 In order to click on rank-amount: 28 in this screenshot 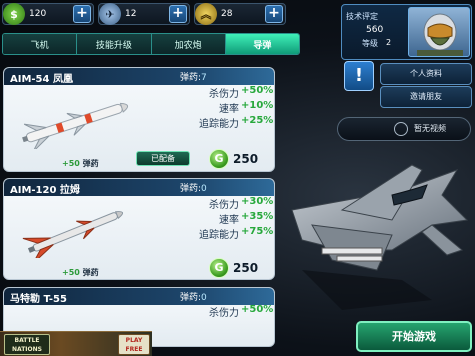, I will do `click(227, 14)`.